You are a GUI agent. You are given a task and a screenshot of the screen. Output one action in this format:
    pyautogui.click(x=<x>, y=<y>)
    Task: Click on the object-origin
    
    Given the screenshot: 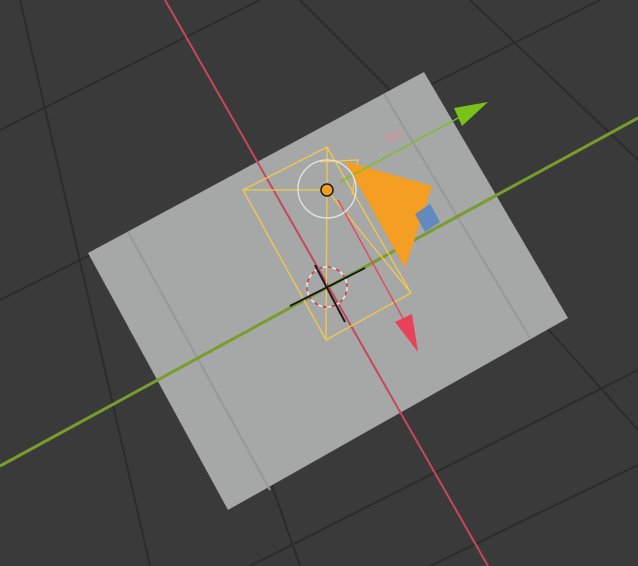 What is the action you would take?
    pyautogui.click(x=327, y=190)
    